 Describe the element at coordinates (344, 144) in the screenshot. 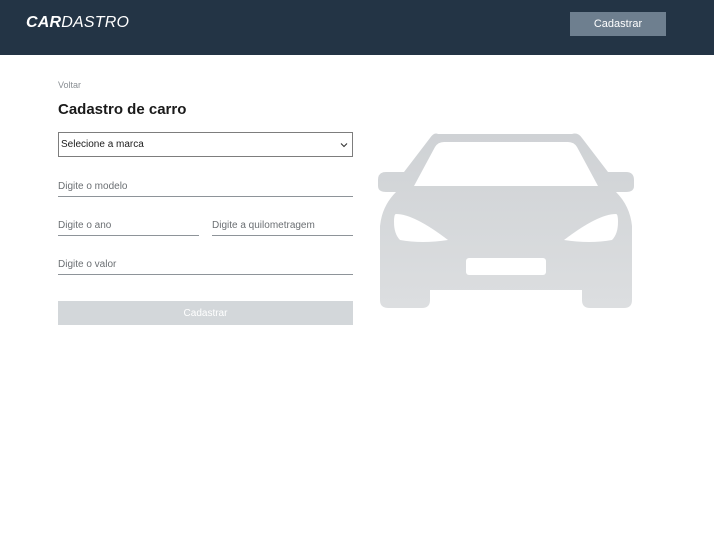

I see `chevron-down-icon` at that location.